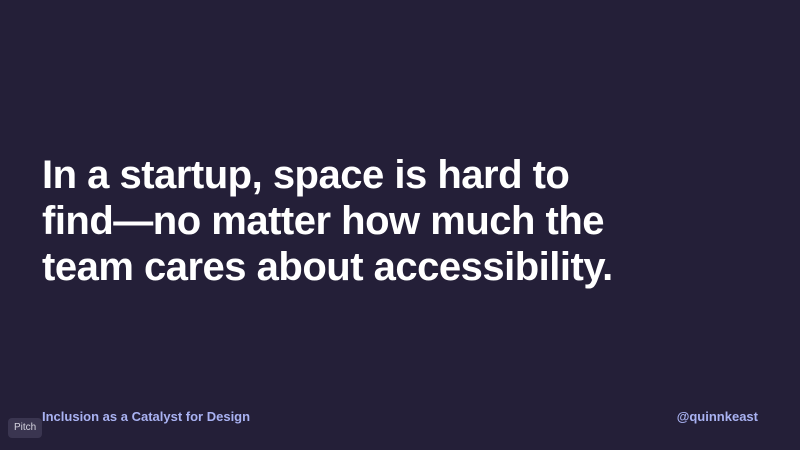 This screenshot has height=450, width=800. Describe the element at coordinates (25, 428) in the screenshot. I see `pitch-brand-badge: Pitch` at that location.